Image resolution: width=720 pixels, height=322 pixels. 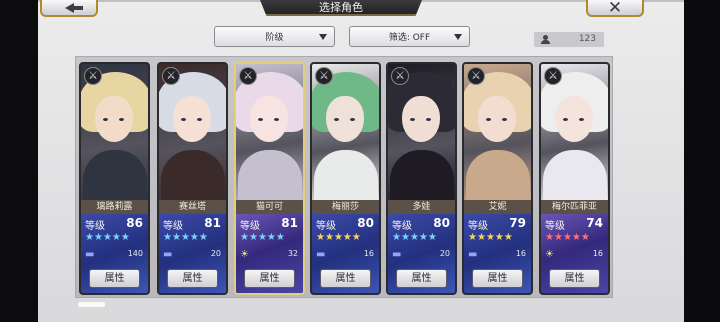 I want to click on character-card: ⚔ 梅尔匹菲亚等级 74 ★★★★★ ☀ 16 属性, so click(x=574, y=178).